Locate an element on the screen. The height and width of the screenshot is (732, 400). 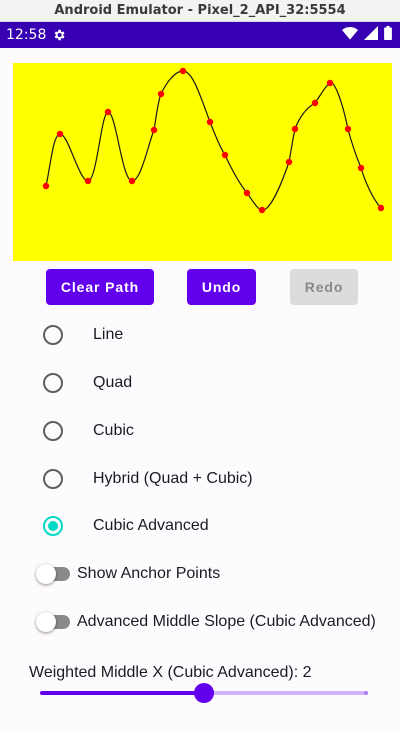
radio-option-cubic-advanced: Cubic Advanced is located at coordinates (200, 526).